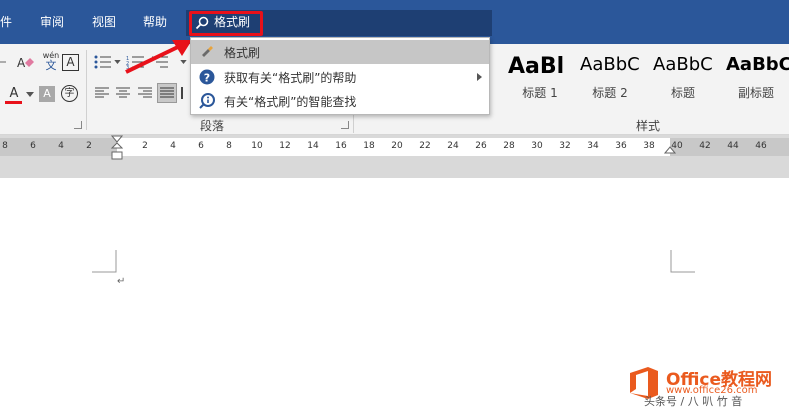  Describe the element at coordinates (69, 93) in the screenshot. I see `enclose-characters-button: 字` at that location.